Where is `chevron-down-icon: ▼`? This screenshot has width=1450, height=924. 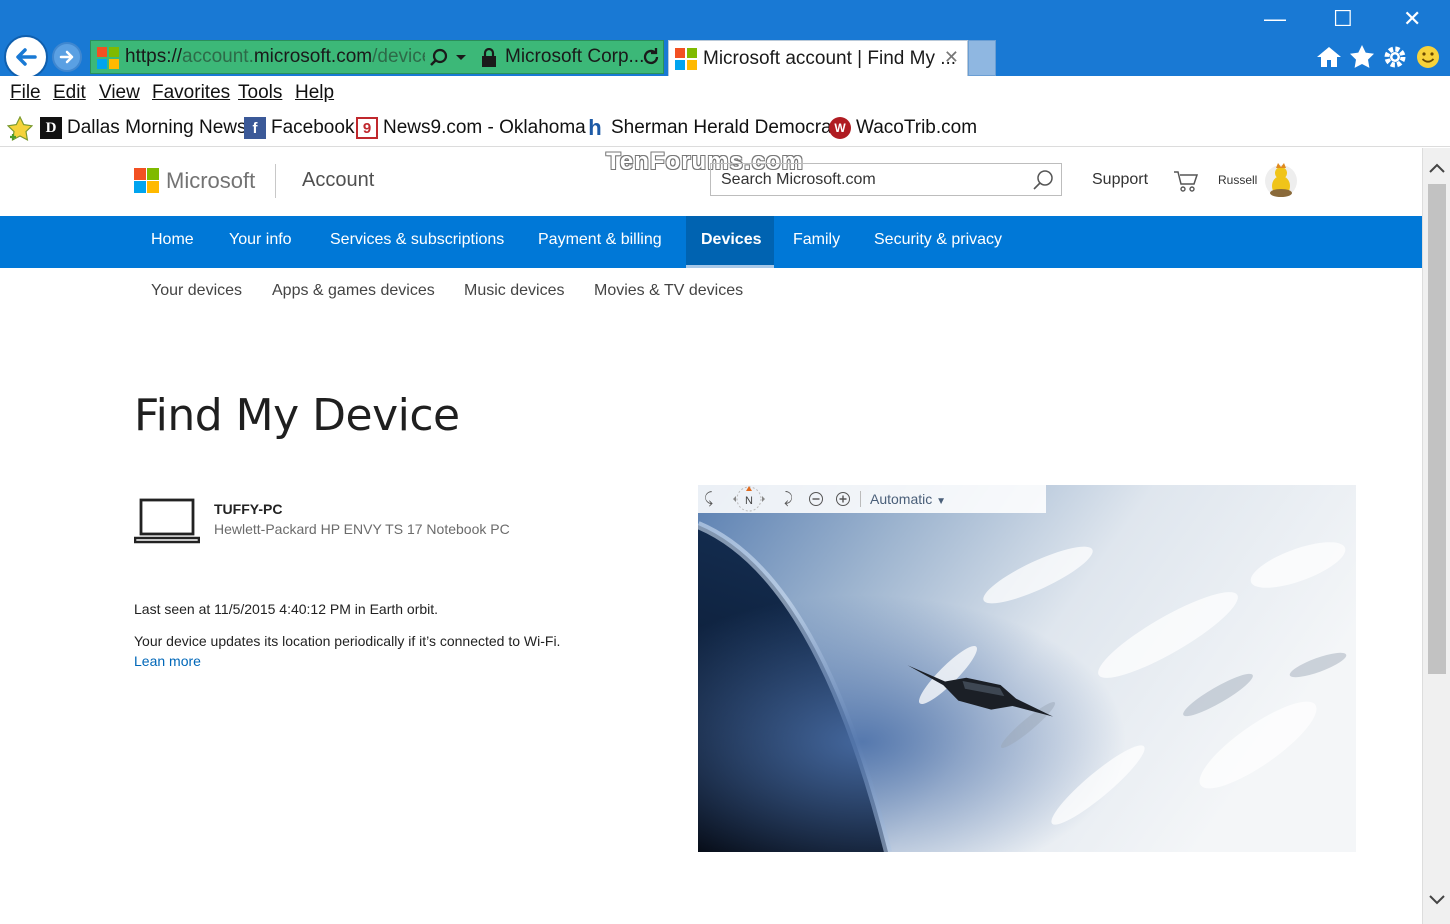
chevron-down-icon: ▼ is located at coordinates (941, 501).